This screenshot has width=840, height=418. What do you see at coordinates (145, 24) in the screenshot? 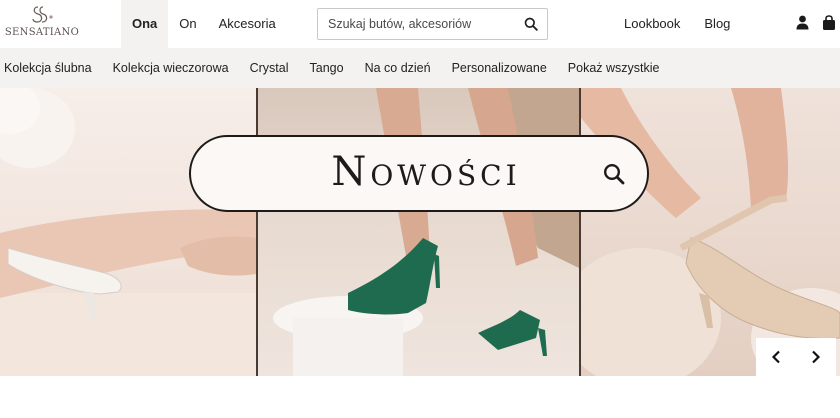
I see `nav-item-ona: Ona` at bounding box center [145, 24].